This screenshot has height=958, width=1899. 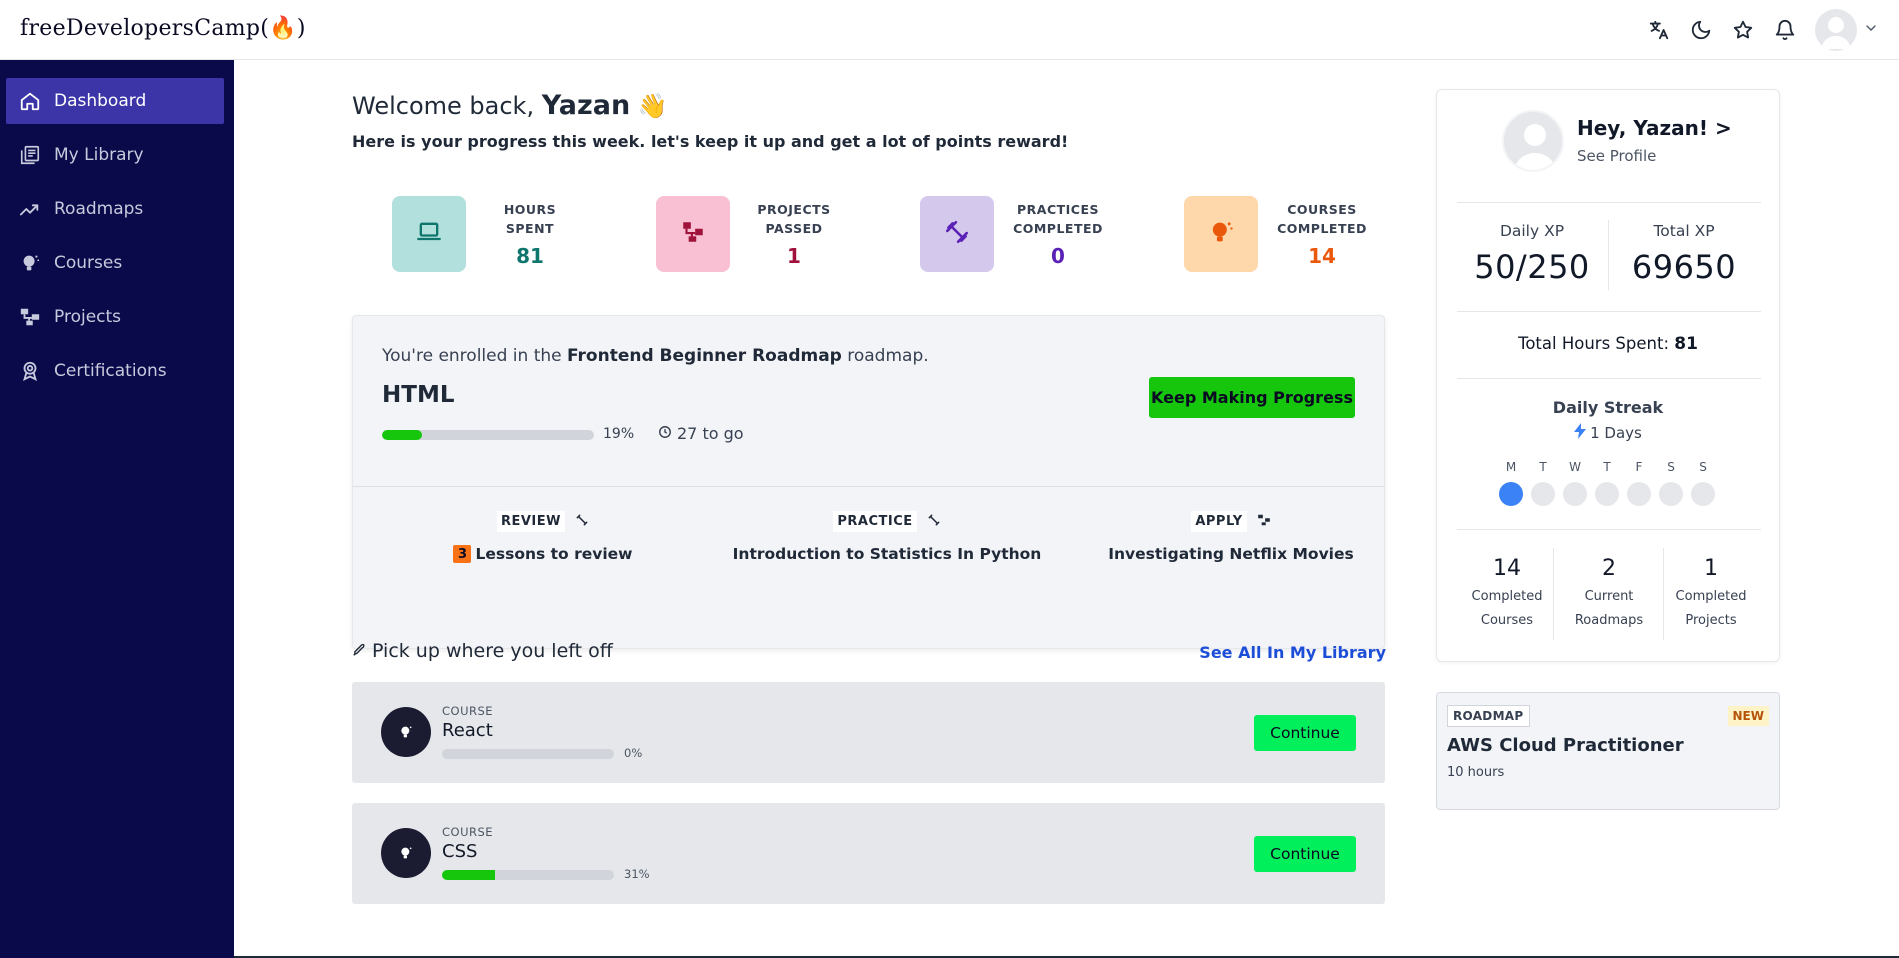 I want to click on home-icon, so click(x=30, y=101).